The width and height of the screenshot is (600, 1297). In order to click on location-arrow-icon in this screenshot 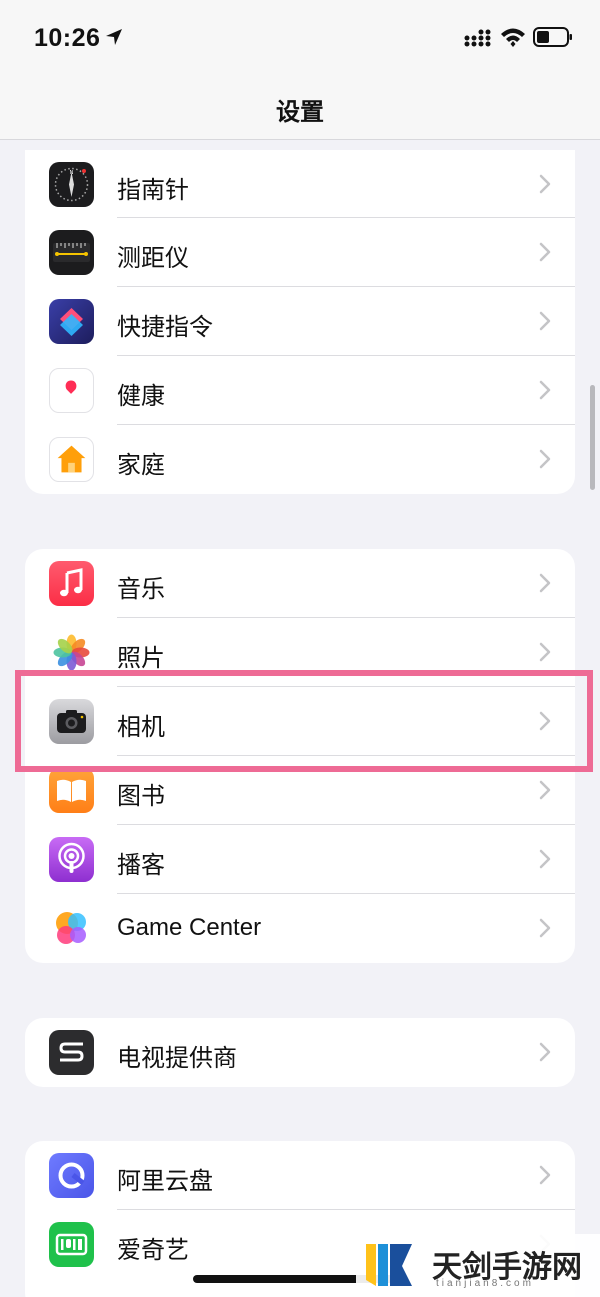, I will do `click(114, 37)`.